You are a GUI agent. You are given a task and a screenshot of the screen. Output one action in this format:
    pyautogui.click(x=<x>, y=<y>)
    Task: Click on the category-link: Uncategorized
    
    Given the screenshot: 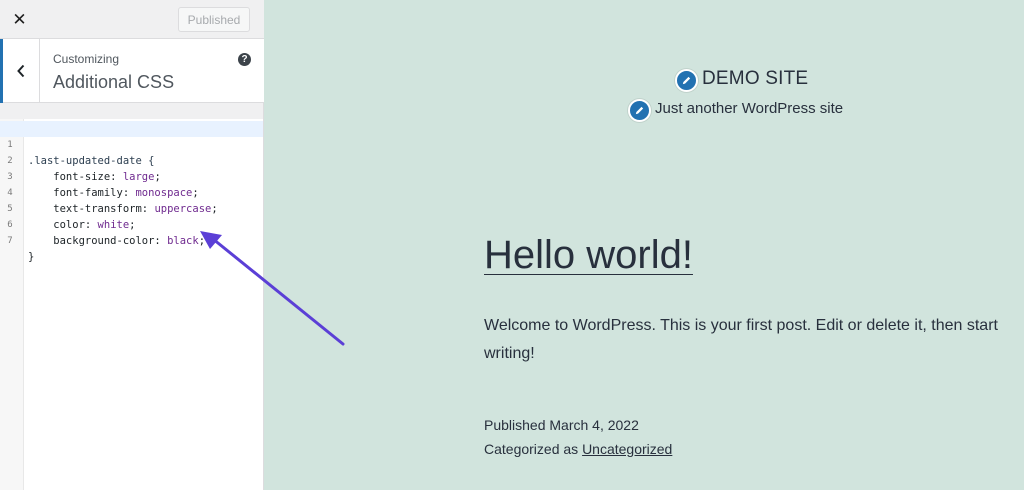 What is the action you would take?
    pyautogui.click(x=627, y=449)
    